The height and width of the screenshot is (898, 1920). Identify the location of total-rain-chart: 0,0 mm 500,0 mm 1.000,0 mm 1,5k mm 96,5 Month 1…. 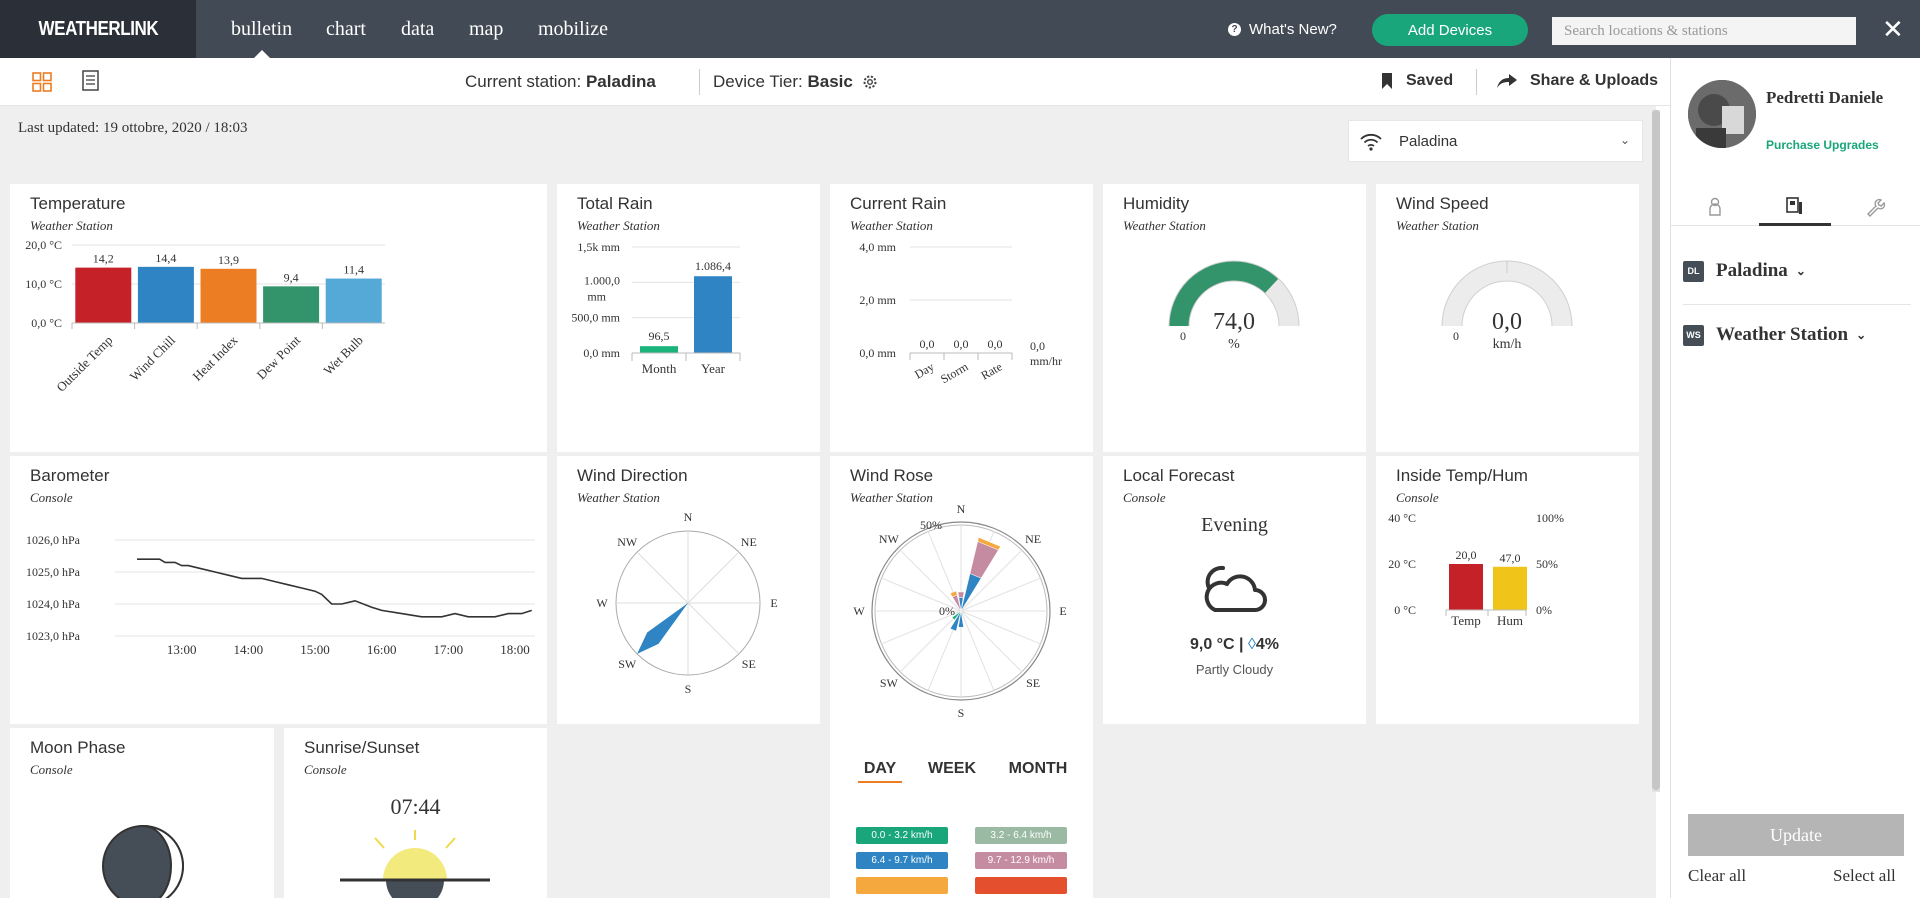
(656, 308).